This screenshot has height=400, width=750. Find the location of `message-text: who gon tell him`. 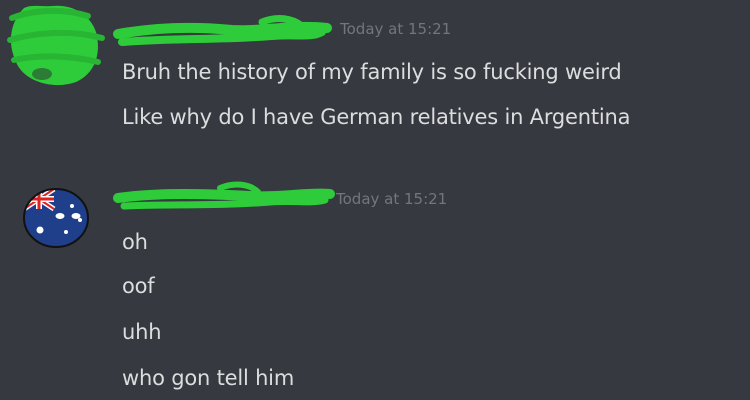

message-text: who gon tell him is located at coordinates (208, 378).